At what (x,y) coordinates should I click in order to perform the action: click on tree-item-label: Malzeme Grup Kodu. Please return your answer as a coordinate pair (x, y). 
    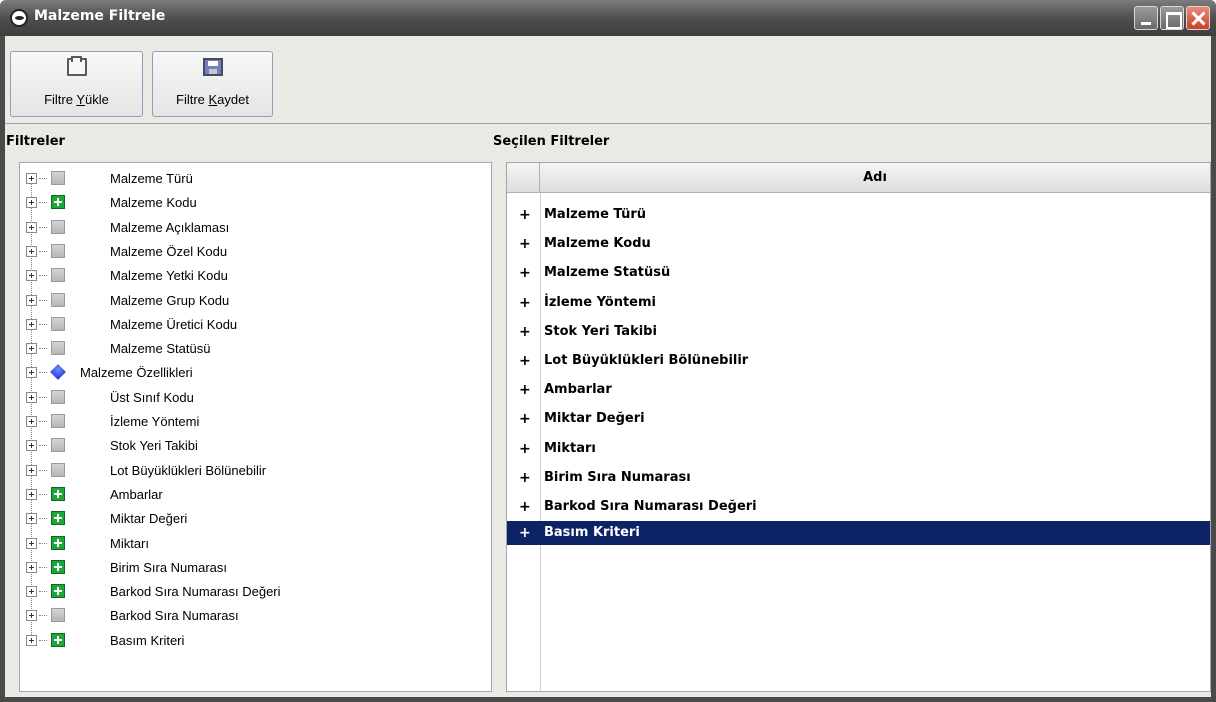
    Looking at the image, I should click on (170, 300).